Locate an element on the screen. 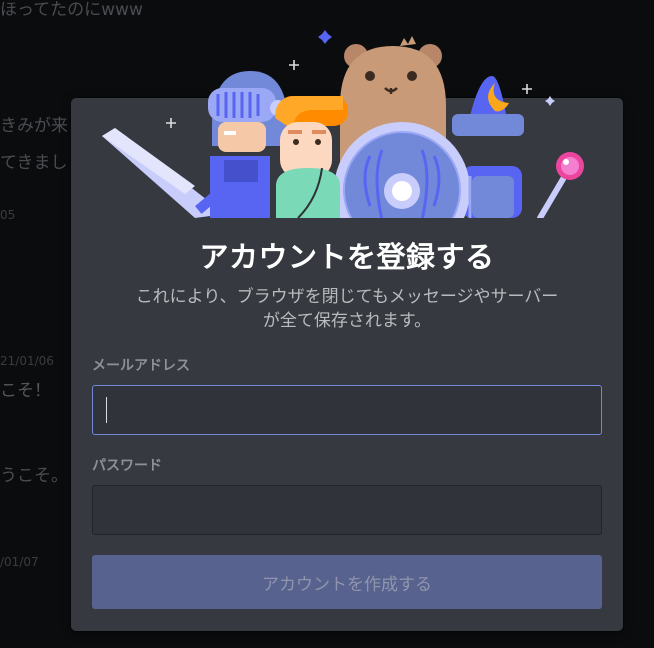 This screenshot has height=648, width=654. boy-icon is located at coordinates (311, 157).